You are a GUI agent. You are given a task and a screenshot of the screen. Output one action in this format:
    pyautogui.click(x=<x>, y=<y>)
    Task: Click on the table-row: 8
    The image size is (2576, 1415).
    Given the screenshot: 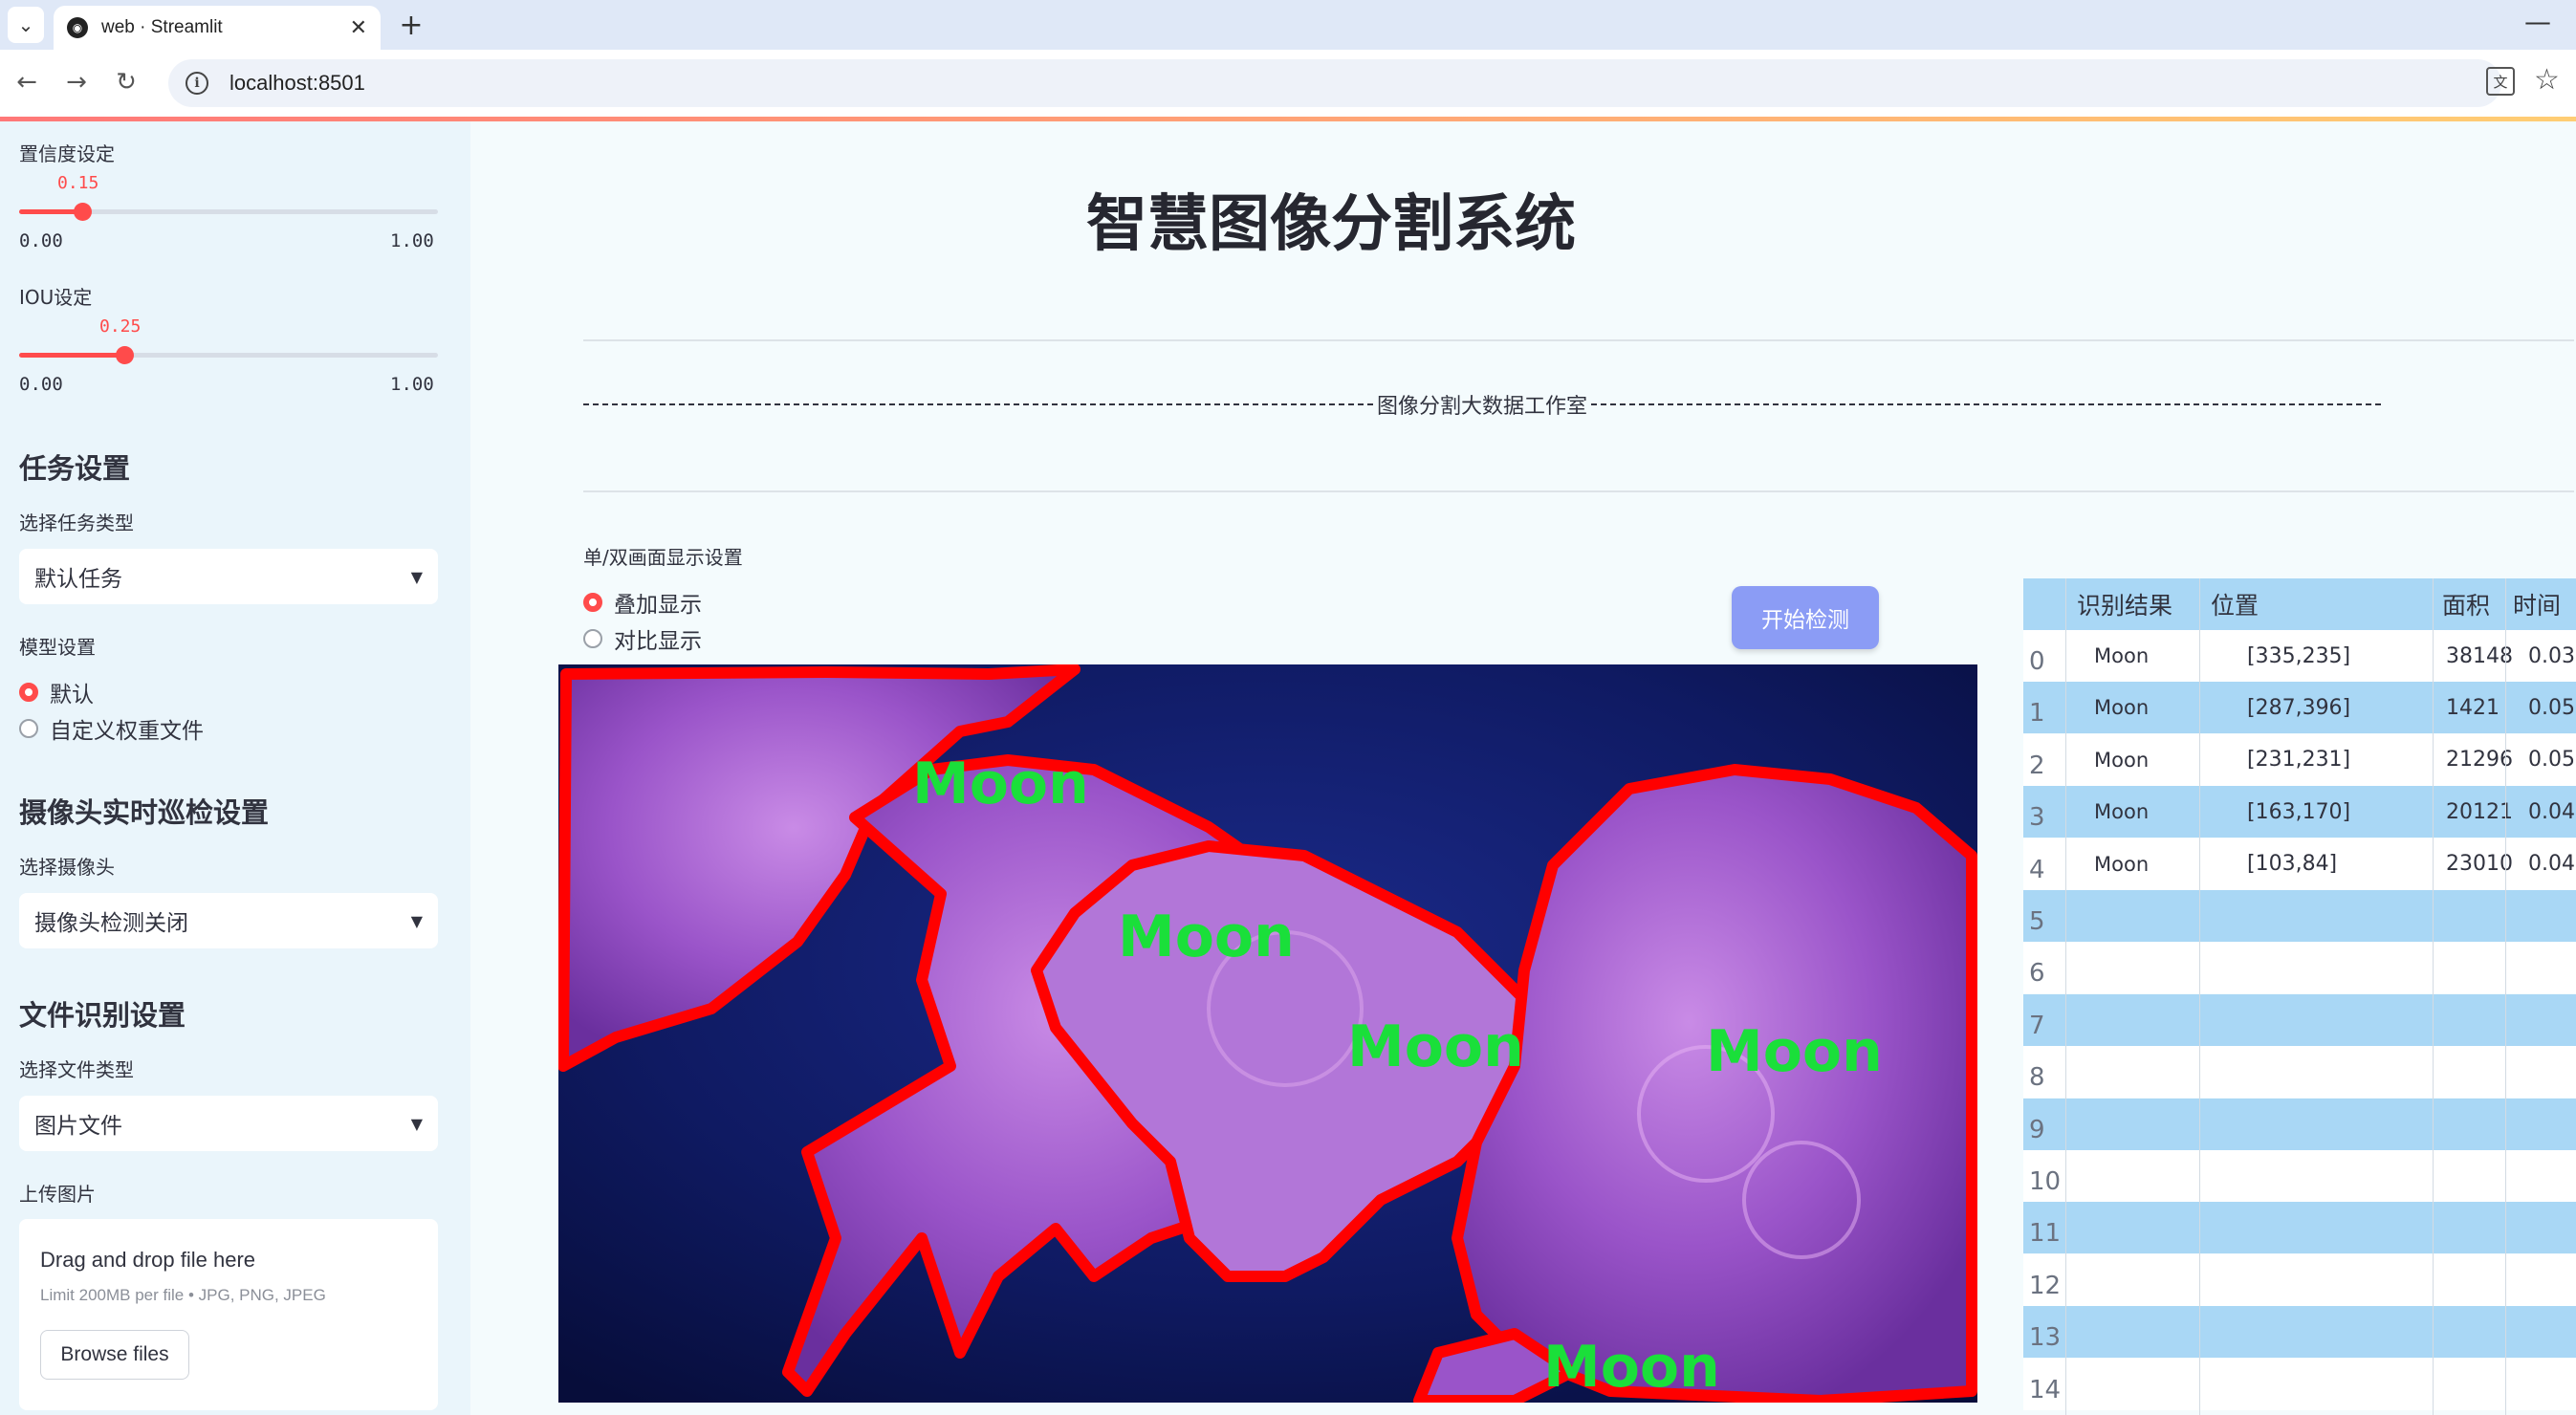 What is the action you would take?
    pyautogui.click(x=2299, y=1072)
    